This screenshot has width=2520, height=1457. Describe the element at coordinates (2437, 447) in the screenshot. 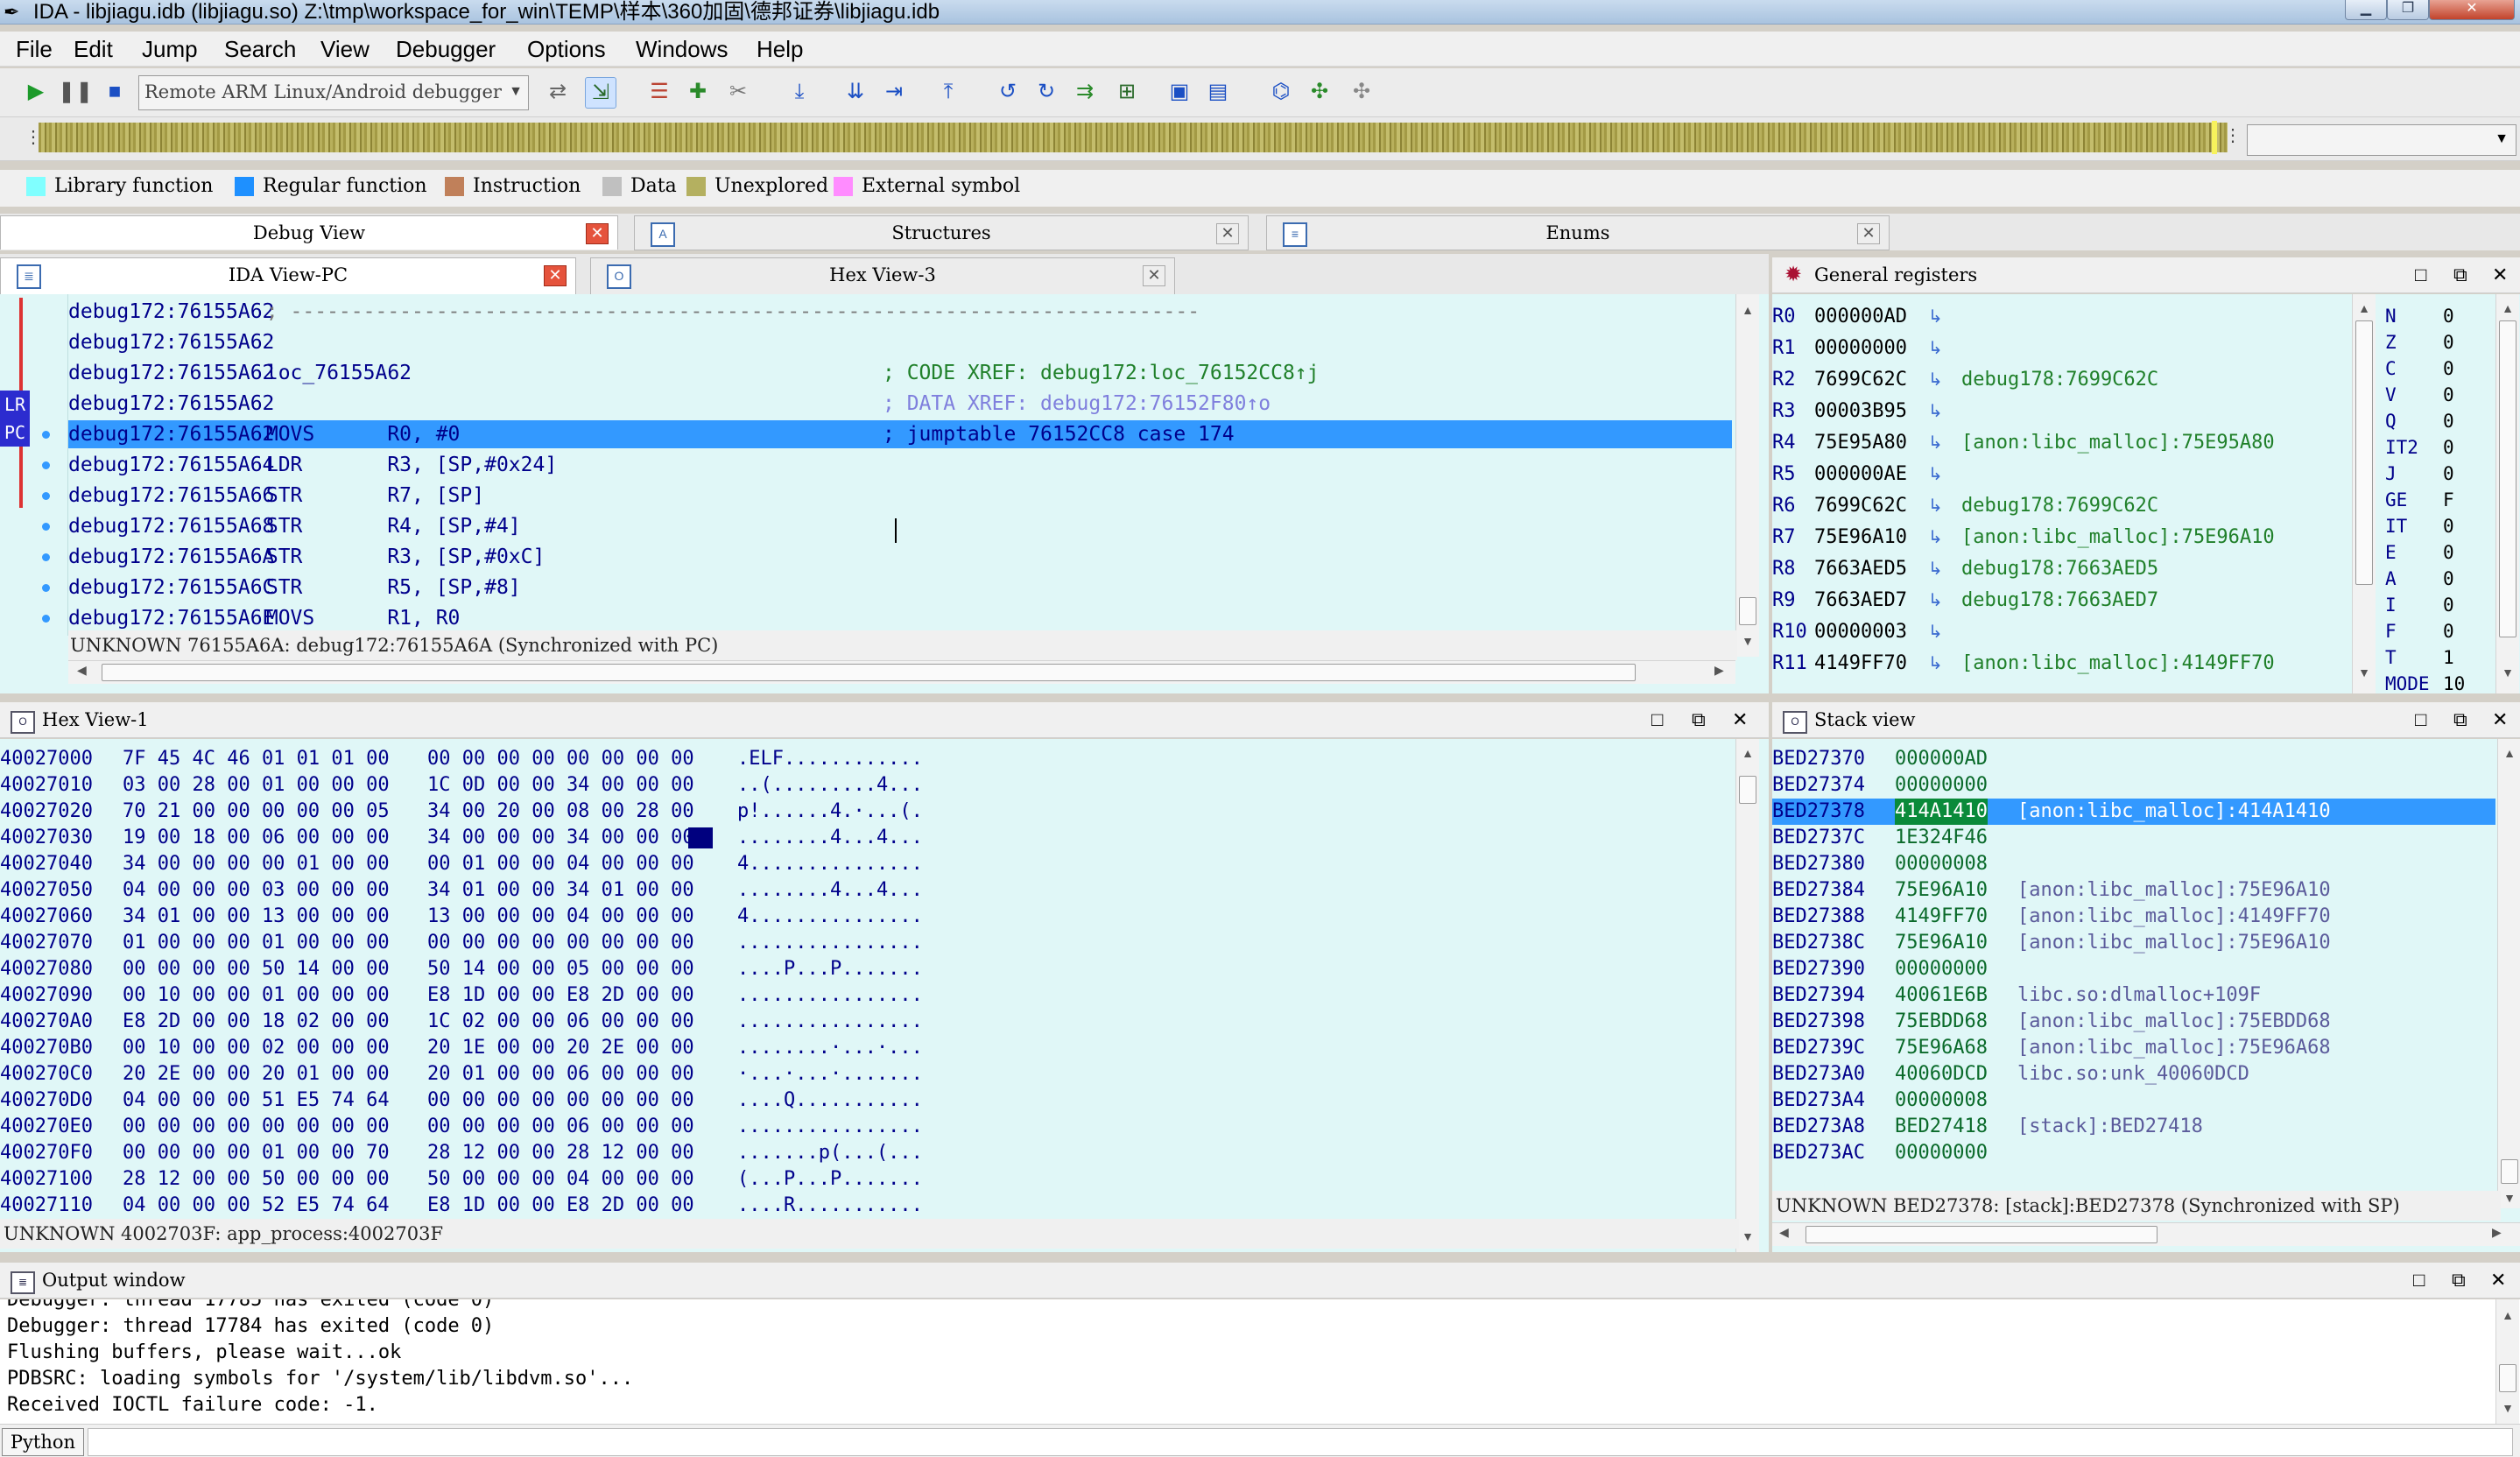

I see `flag-row: IT2 0` at that location.